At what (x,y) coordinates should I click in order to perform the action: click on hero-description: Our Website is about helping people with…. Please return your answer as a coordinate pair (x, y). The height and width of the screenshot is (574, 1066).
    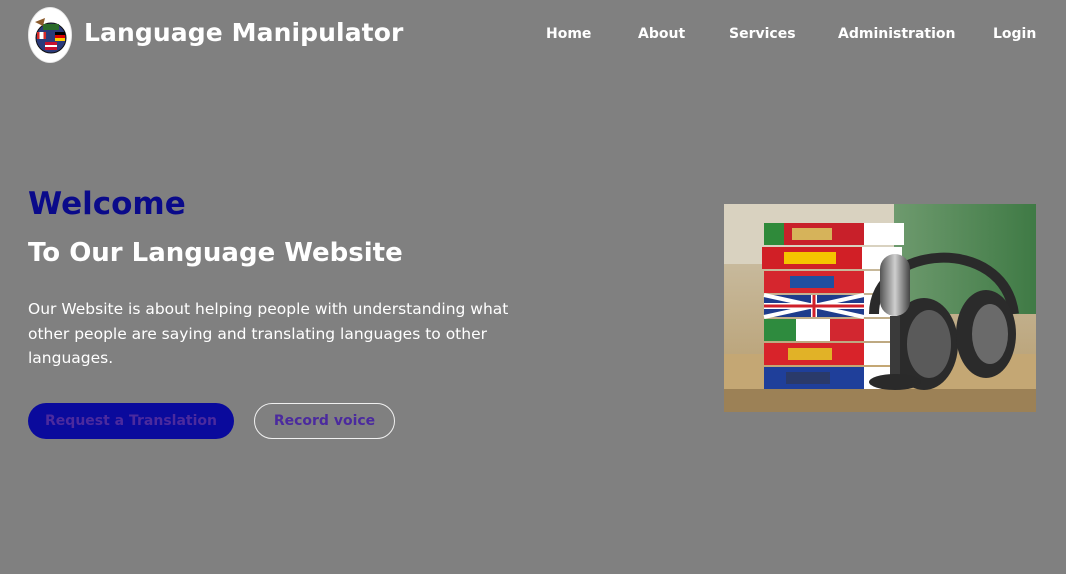
    Looking at the image, I should click on (268, 333).